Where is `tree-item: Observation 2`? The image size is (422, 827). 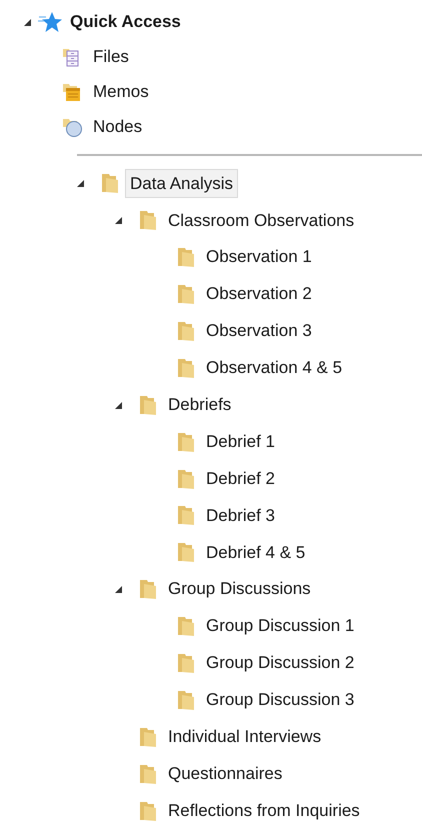
tree-item: Observation 2 is located at coordinates (259, 294).